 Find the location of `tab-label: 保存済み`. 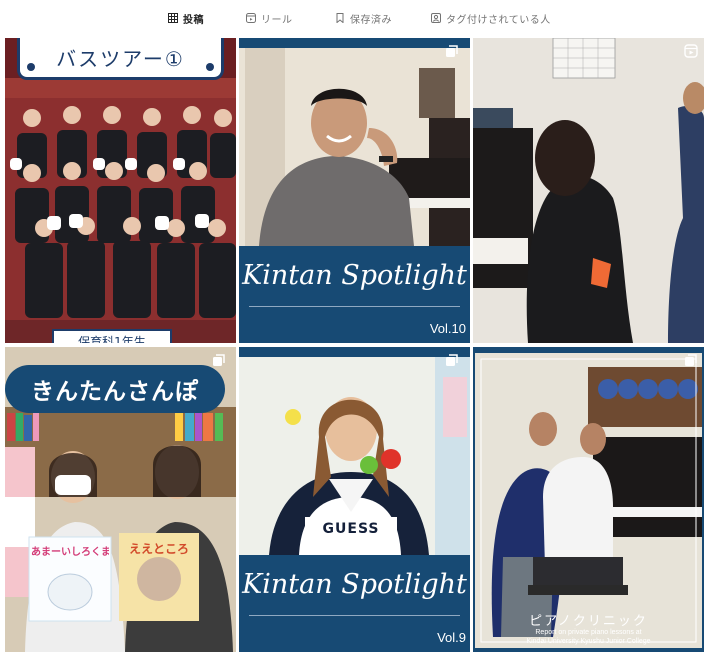

tab-label: 保存済み is located at coordinates (371, 20).